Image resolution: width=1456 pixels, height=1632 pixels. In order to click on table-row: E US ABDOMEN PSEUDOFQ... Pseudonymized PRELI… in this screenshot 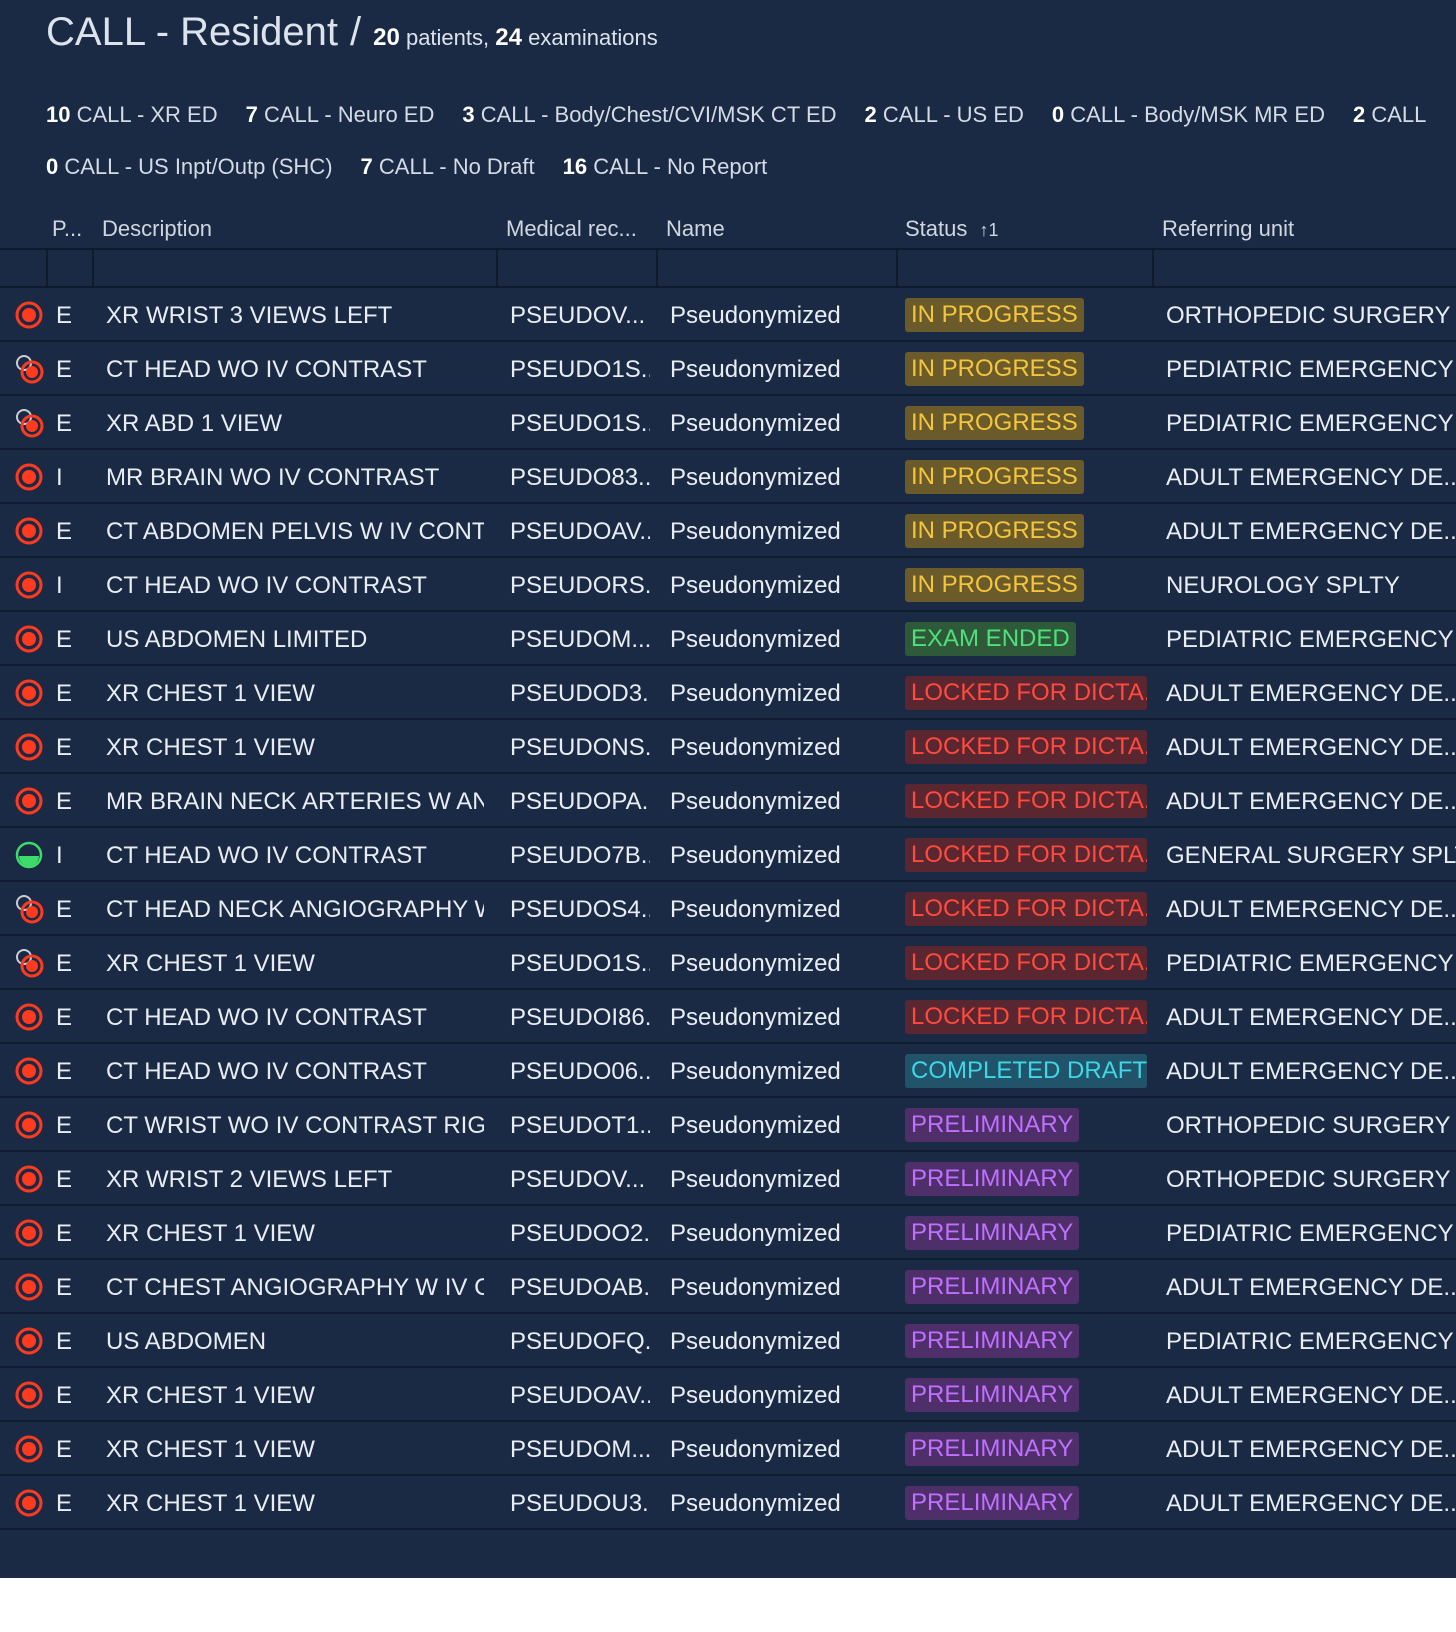, I will do `click(728, 1341)`.